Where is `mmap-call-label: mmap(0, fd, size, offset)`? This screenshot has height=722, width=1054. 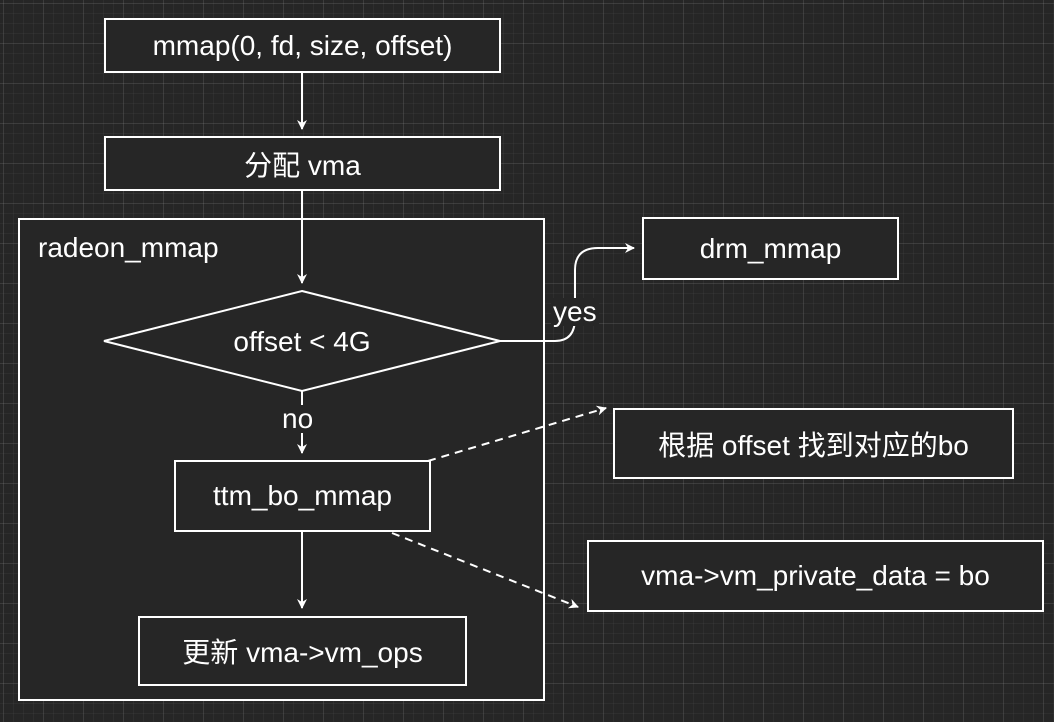
mmap-call-label: mmap(0, fd, size, offset) is located at coordinates (302, 45).